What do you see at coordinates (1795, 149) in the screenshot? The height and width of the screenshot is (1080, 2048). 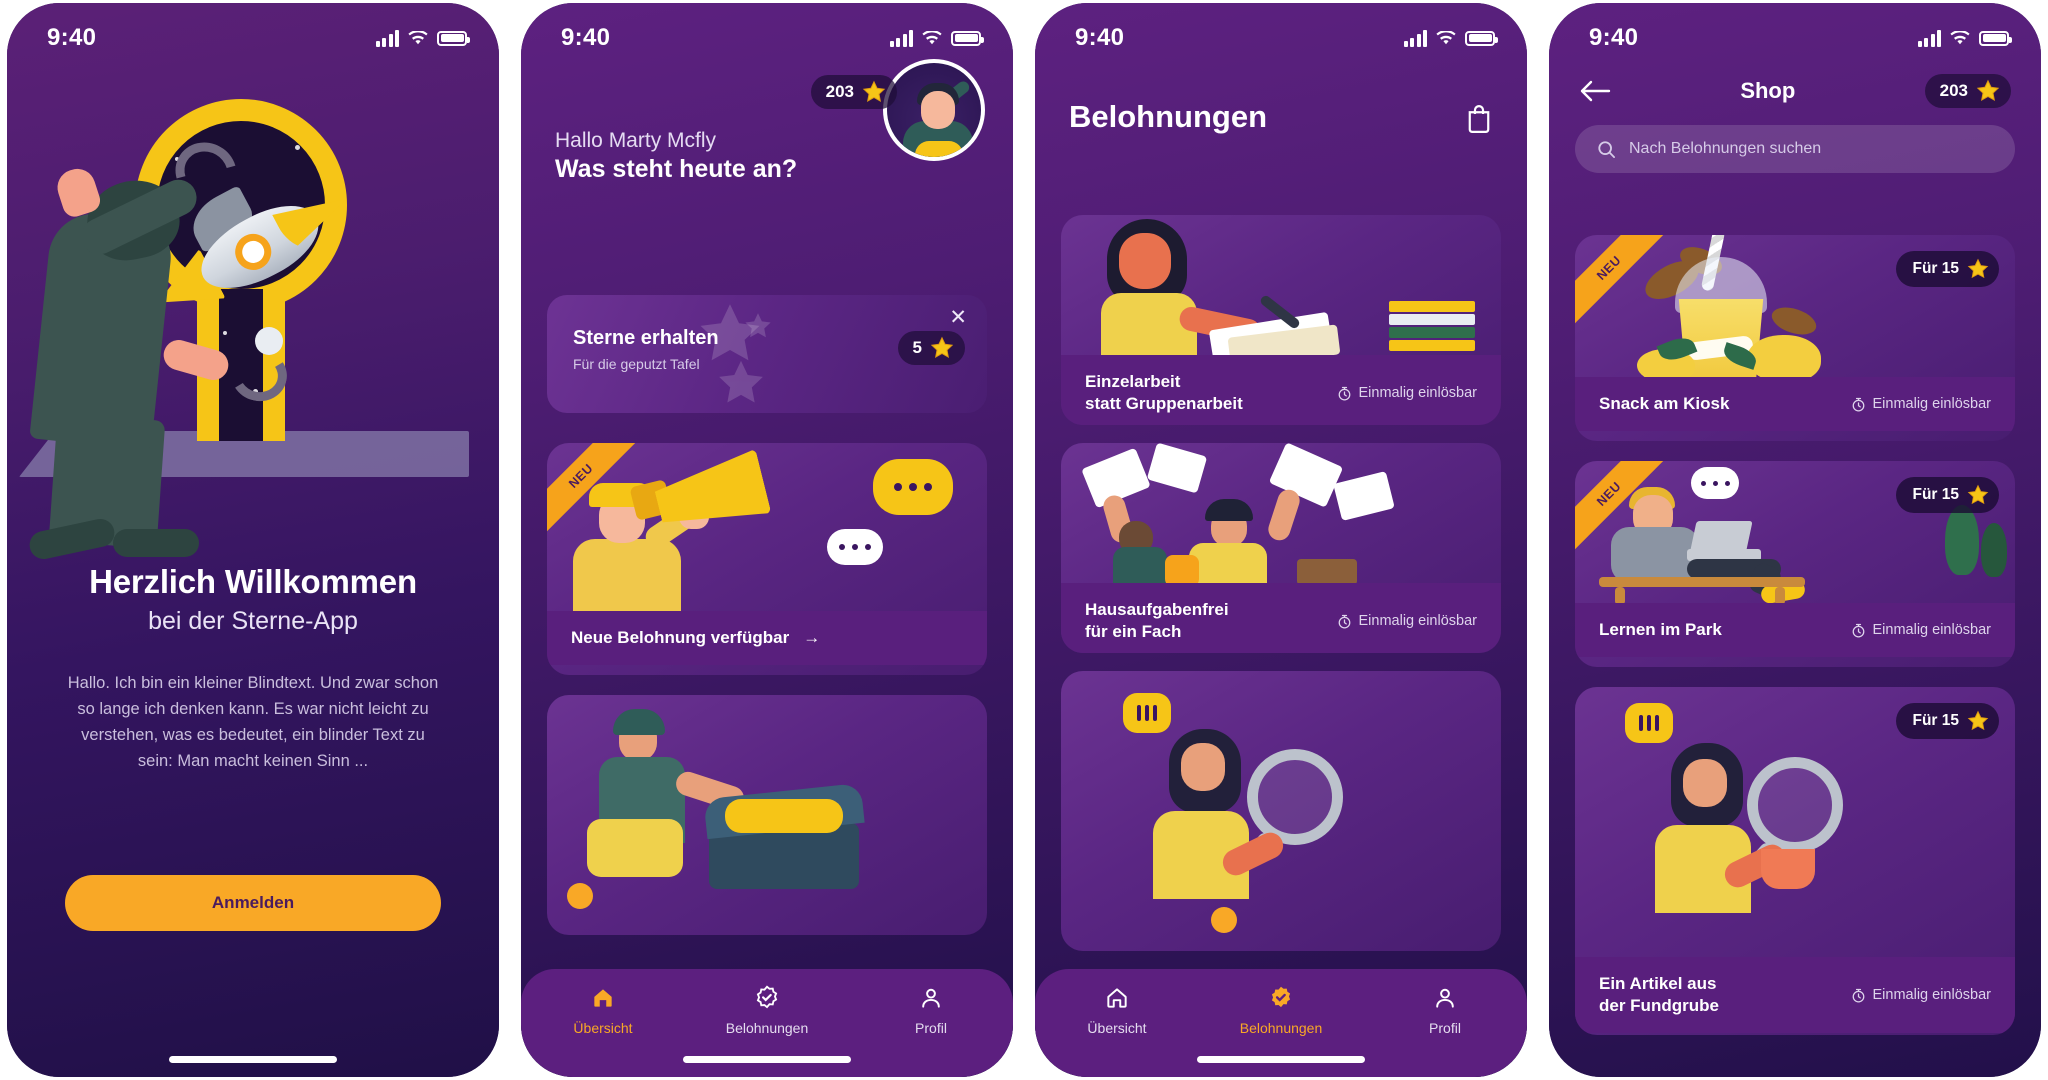 I see `search-input: Nach Belohnungen suchen` at bounding box center [1795, 149].